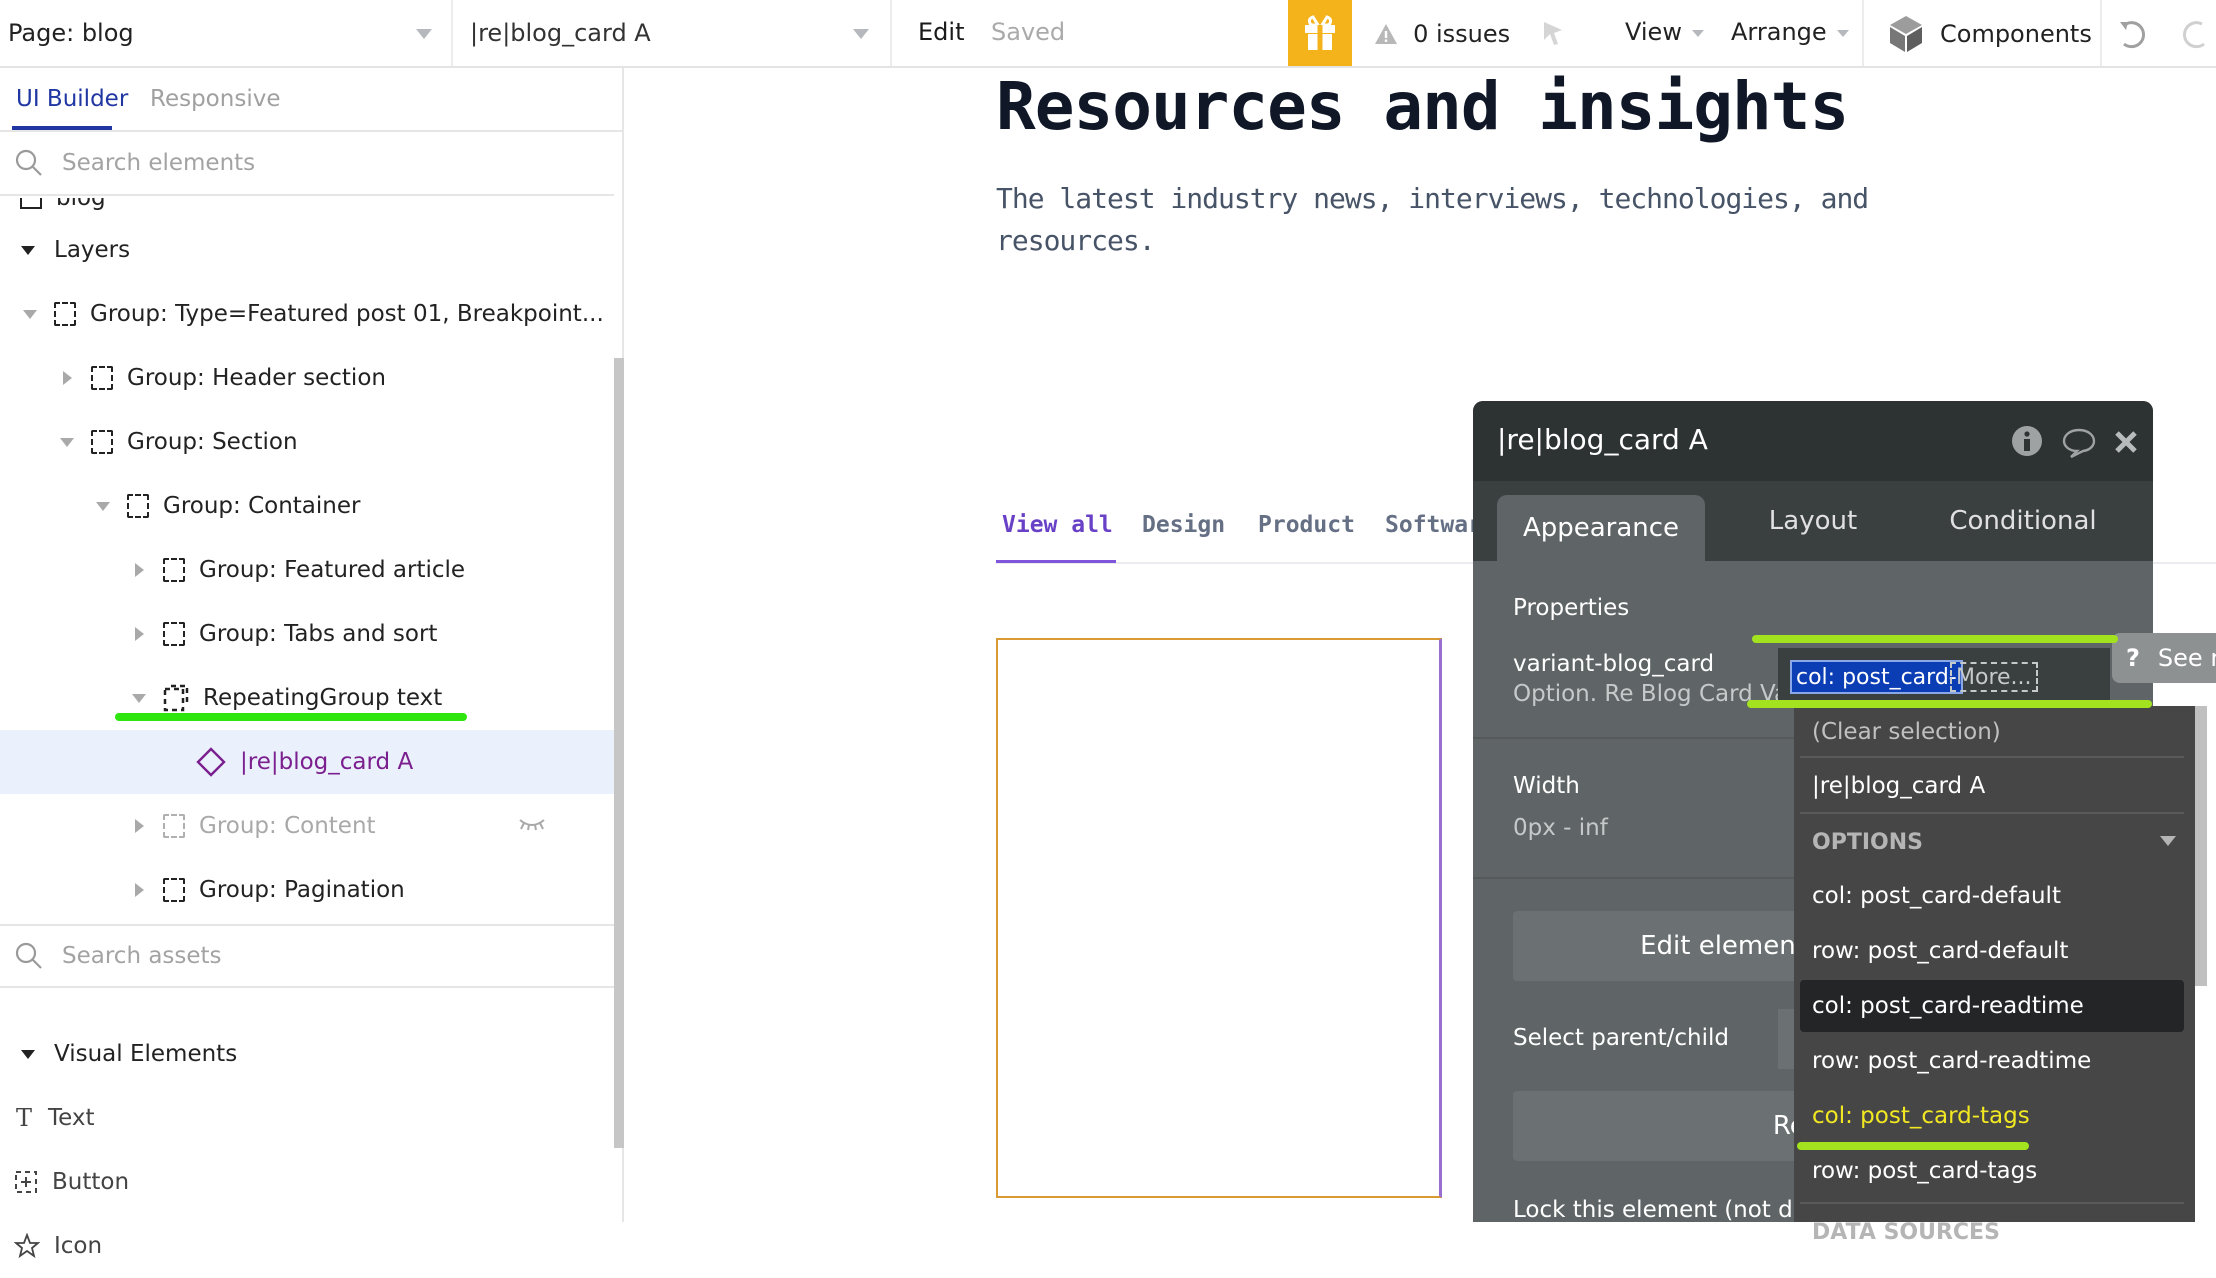 This screenshot has height=1278, width=2216. I want to click on element-selector: |re|blog_card A, so click(675, 33).